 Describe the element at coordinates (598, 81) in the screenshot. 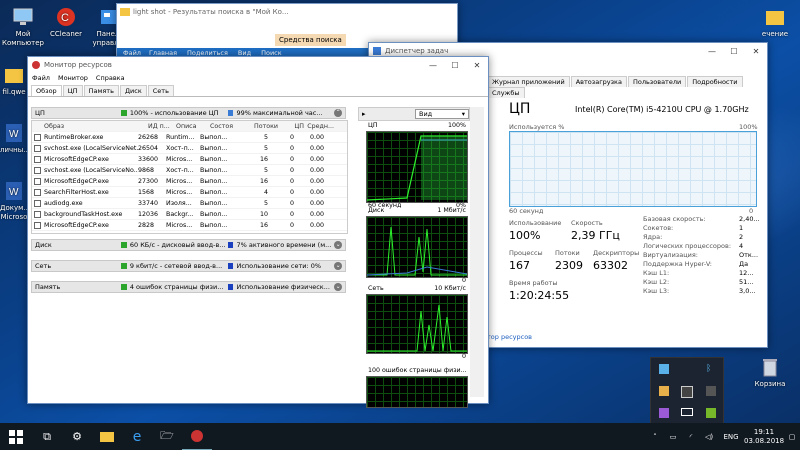

I see `tab-startup: Автозагрузка` at that location.